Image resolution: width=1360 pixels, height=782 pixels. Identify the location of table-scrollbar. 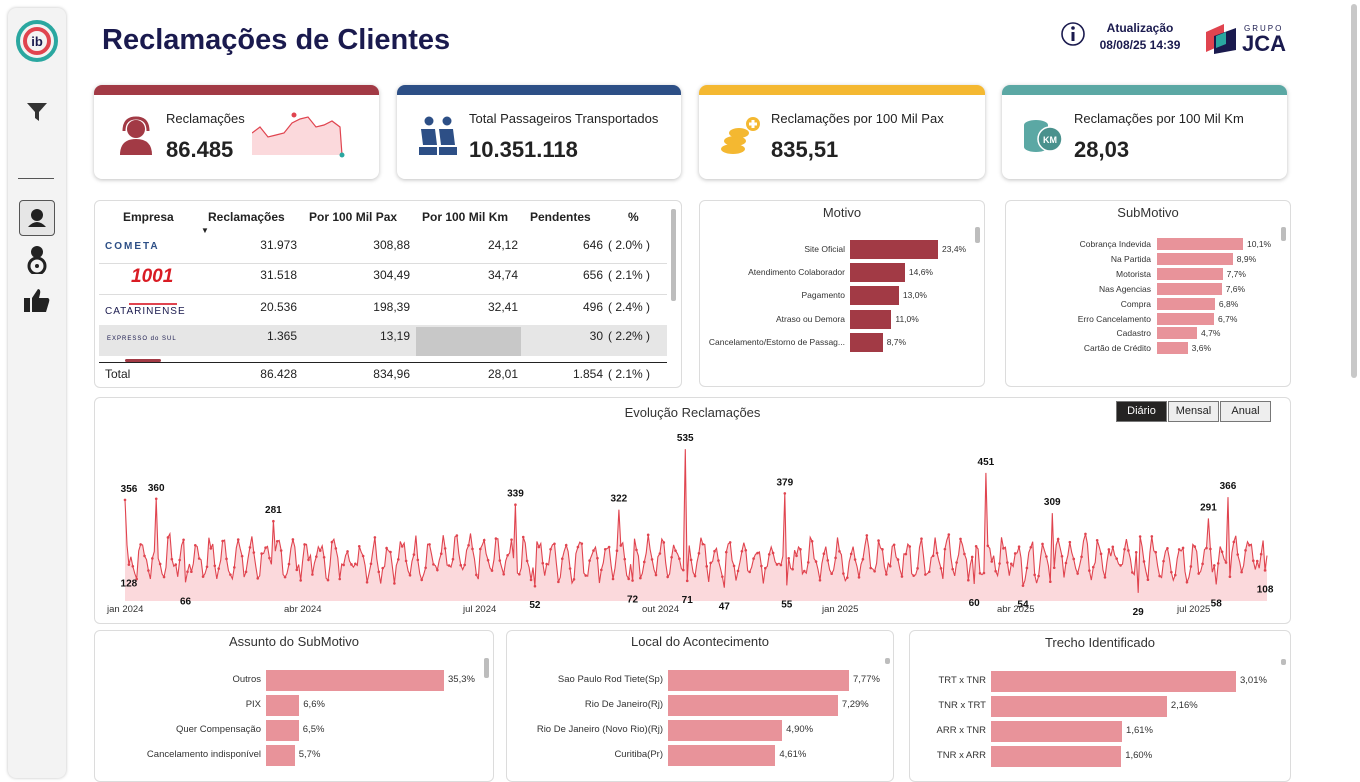
(673, 255).